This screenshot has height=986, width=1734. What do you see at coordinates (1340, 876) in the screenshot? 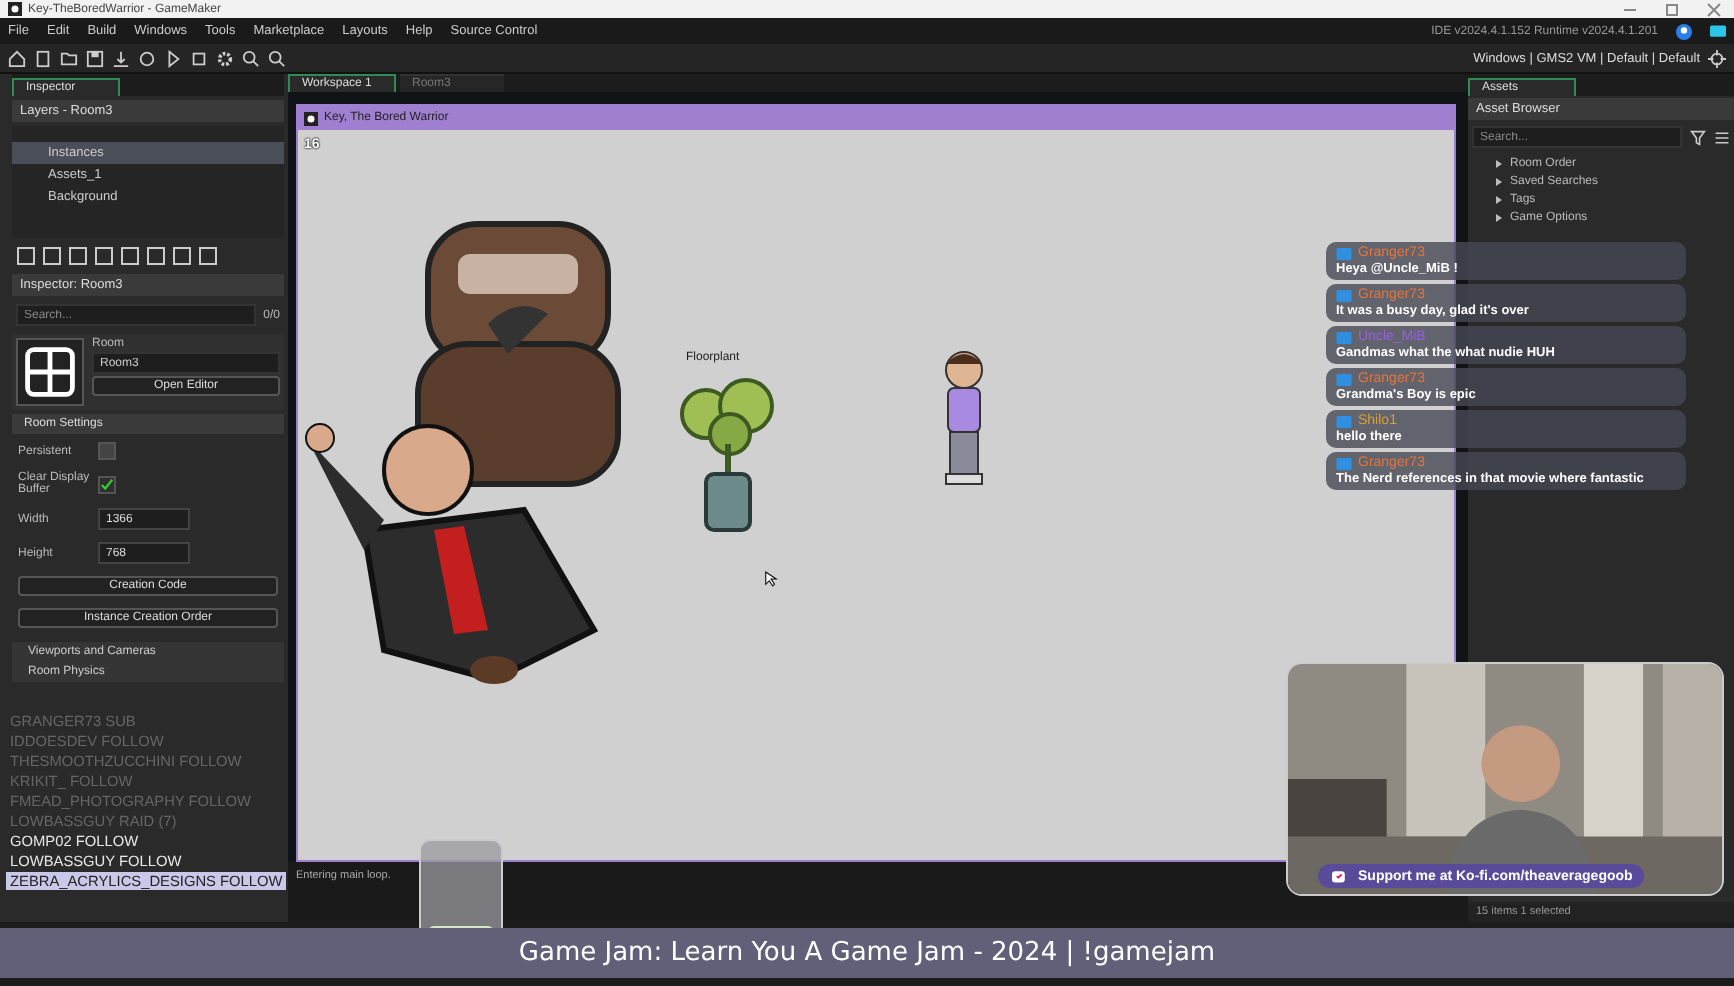
I see `cup-icon` at bounding box center [1340, 876].